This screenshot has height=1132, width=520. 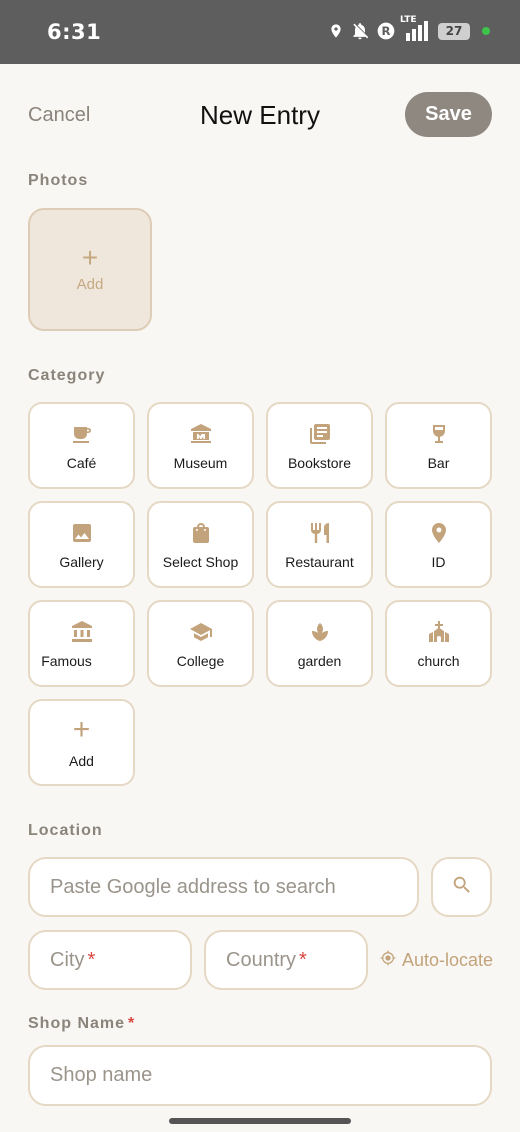 I want to click on category-cafe: Café, so click(x=81, y=445).